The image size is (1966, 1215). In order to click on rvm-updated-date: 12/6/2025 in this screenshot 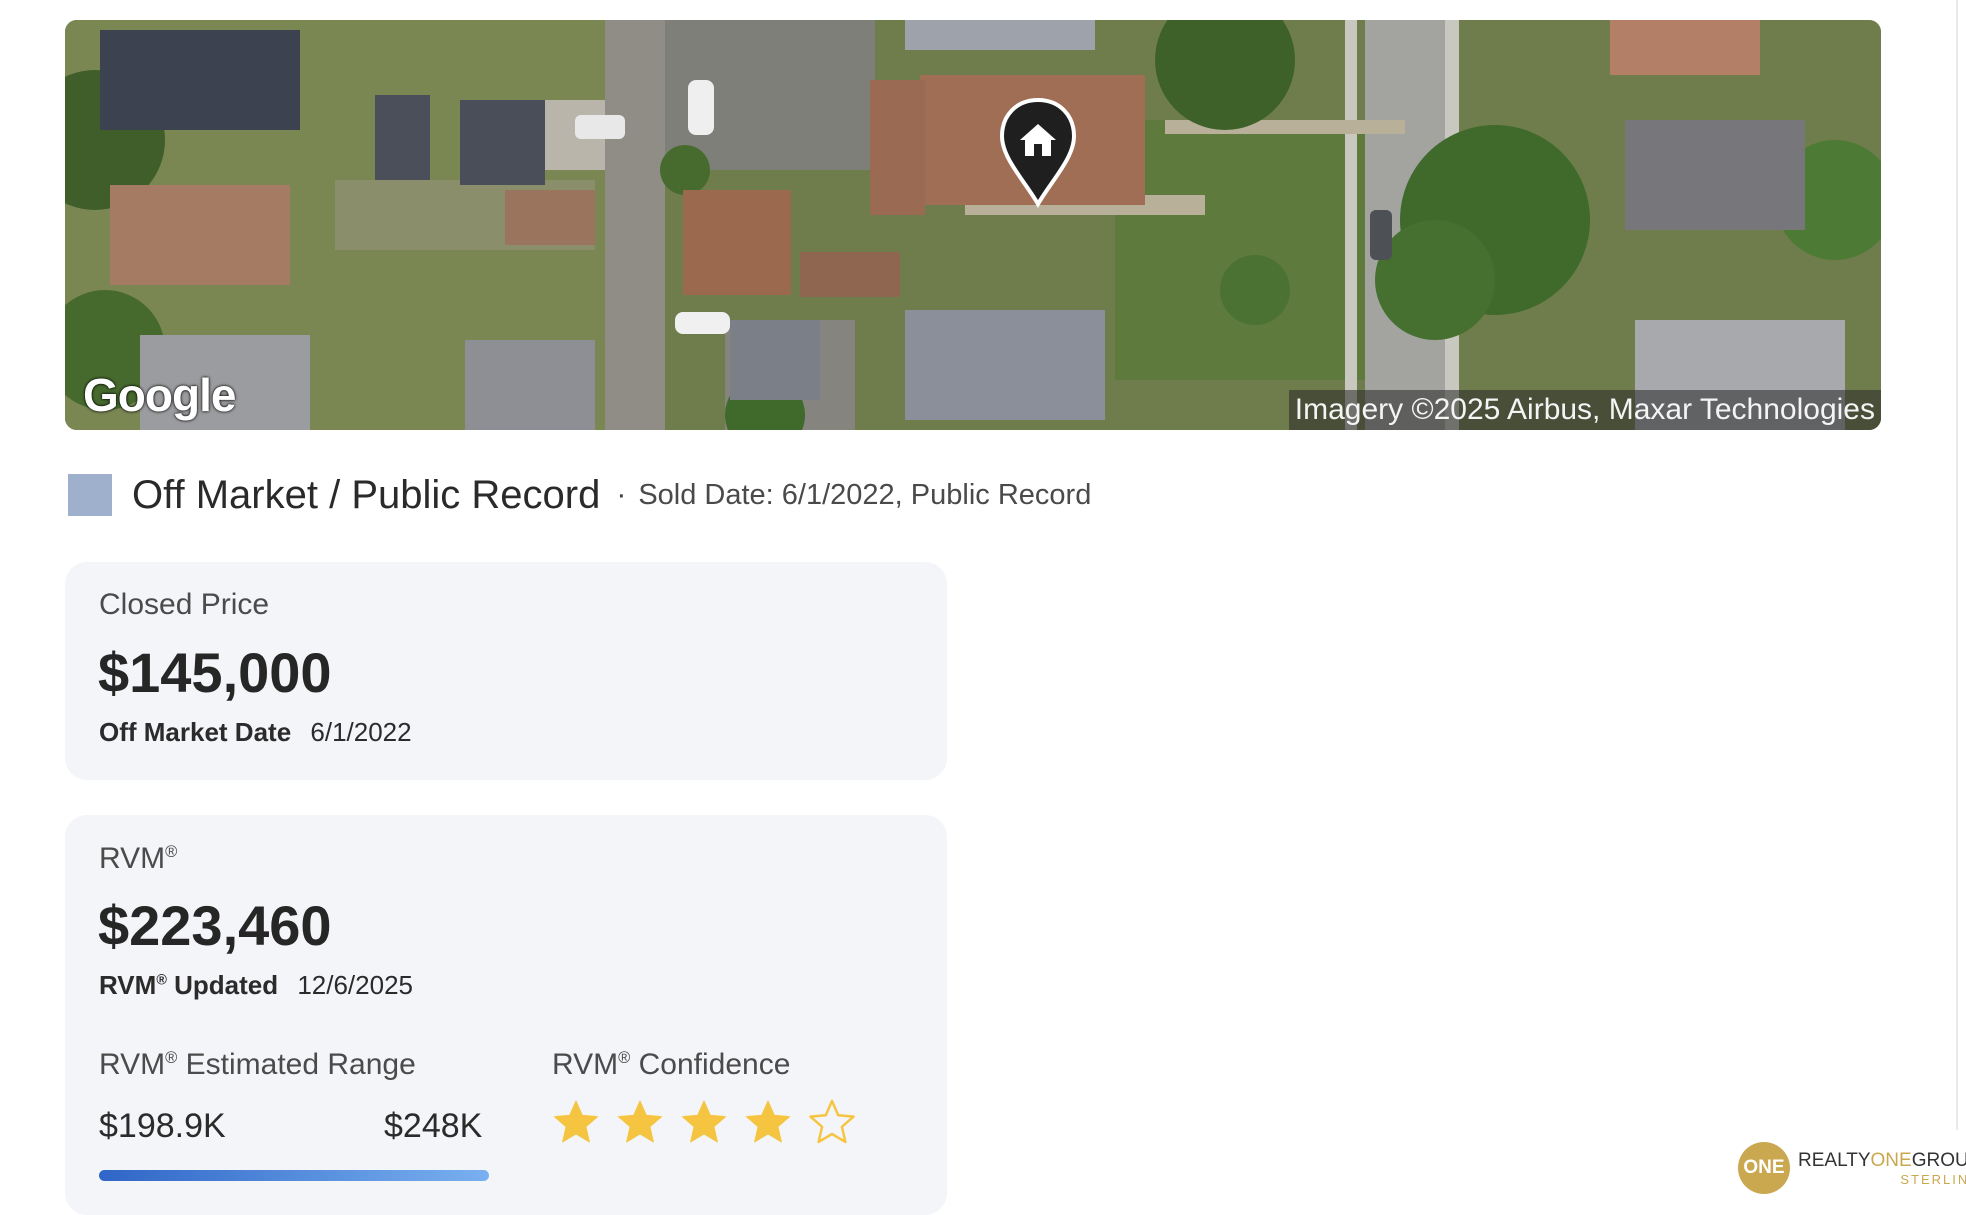, I will do `click(355, 985)`.